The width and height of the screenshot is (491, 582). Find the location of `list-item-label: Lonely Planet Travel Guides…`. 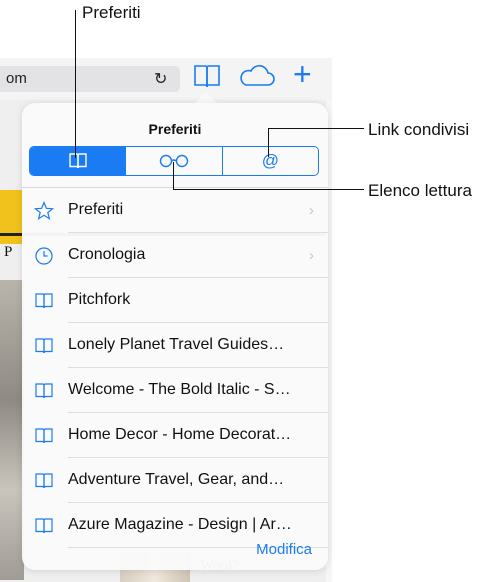

list-item-label: Lonely Planet Travel Guides… is located at coordinates (176, 344).